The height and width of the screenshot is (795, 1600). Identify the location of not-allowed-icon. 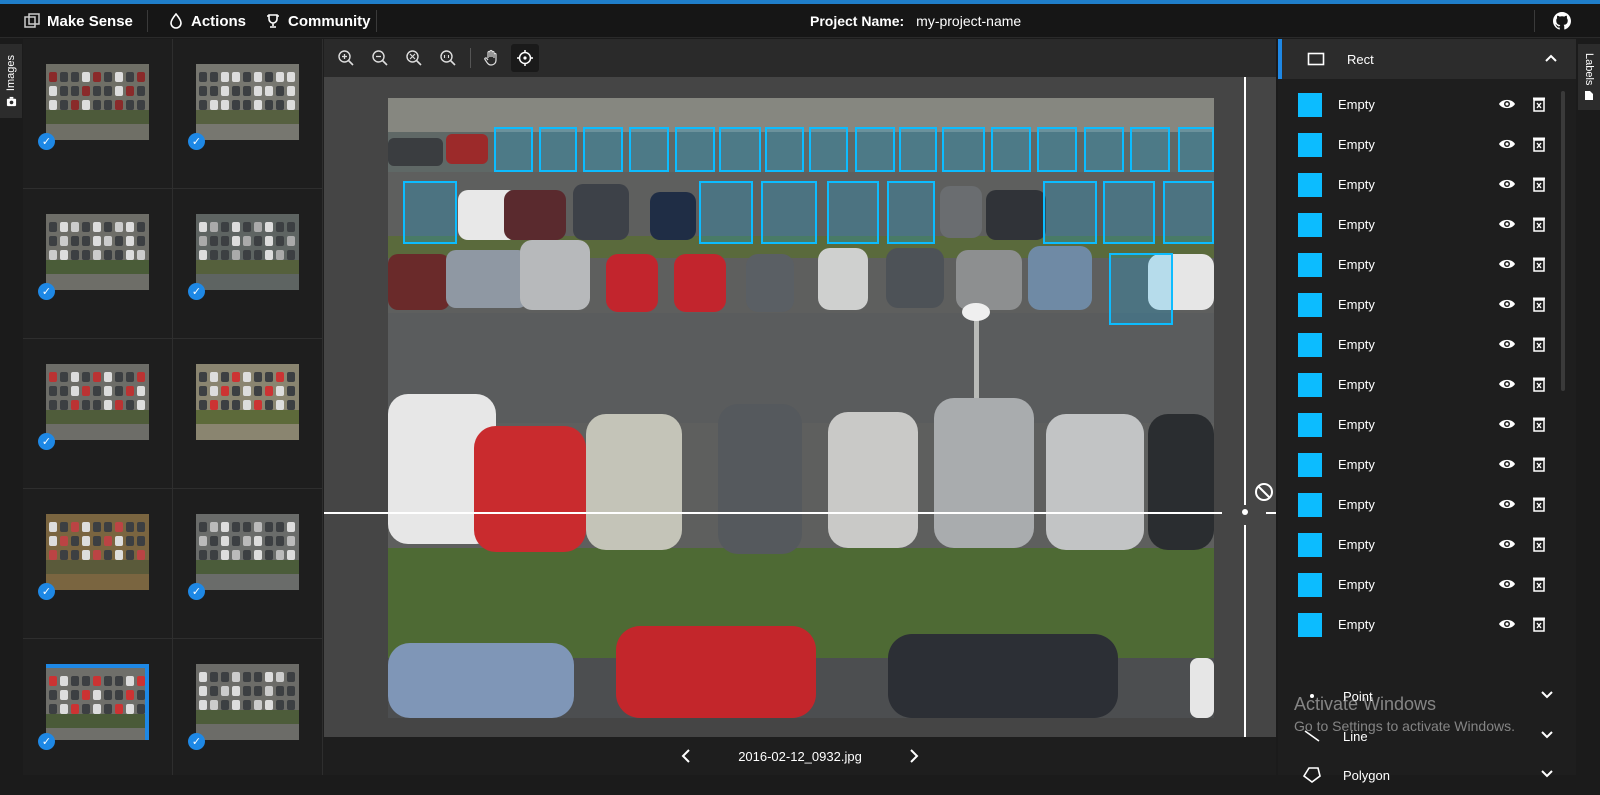
(1264, 492).